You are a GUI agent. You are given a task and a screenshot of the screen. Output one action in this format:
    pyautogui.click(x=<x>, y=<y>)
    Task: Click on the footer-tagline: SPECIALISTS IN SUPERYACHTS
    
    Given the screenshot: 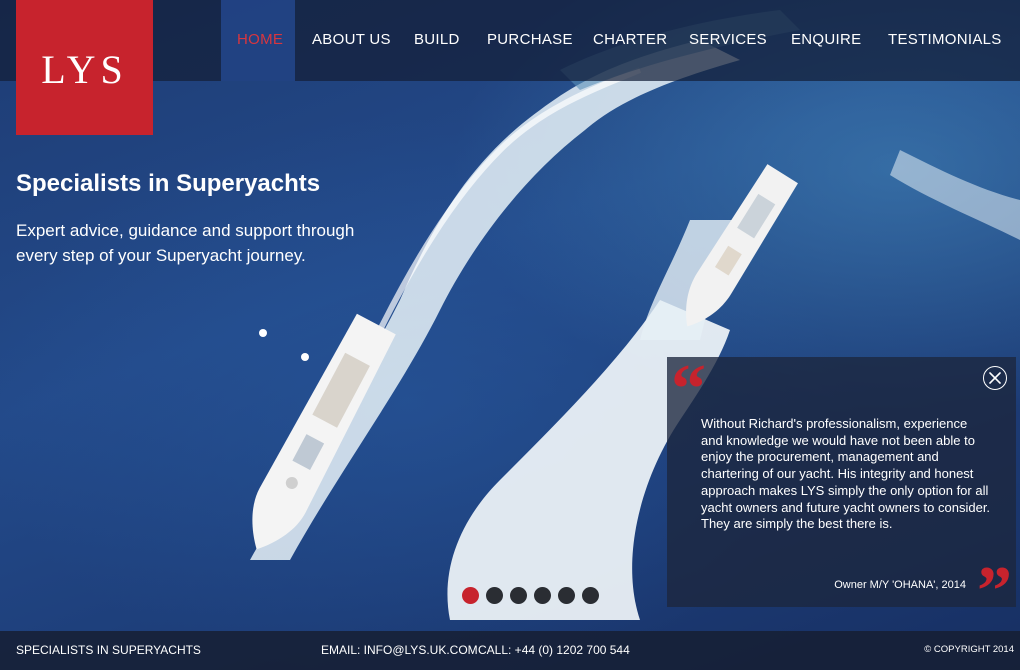 What is the action you would take?
    pyautogui.click(x=108, y=650)
    